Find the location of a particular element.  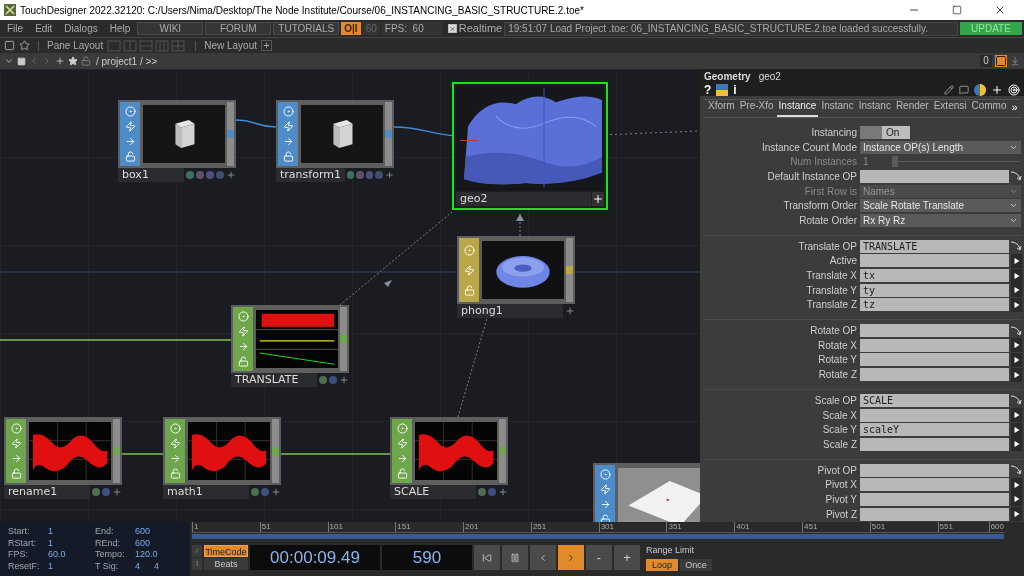

parameter-label: Transform Order is located at coordinates (819, 206).